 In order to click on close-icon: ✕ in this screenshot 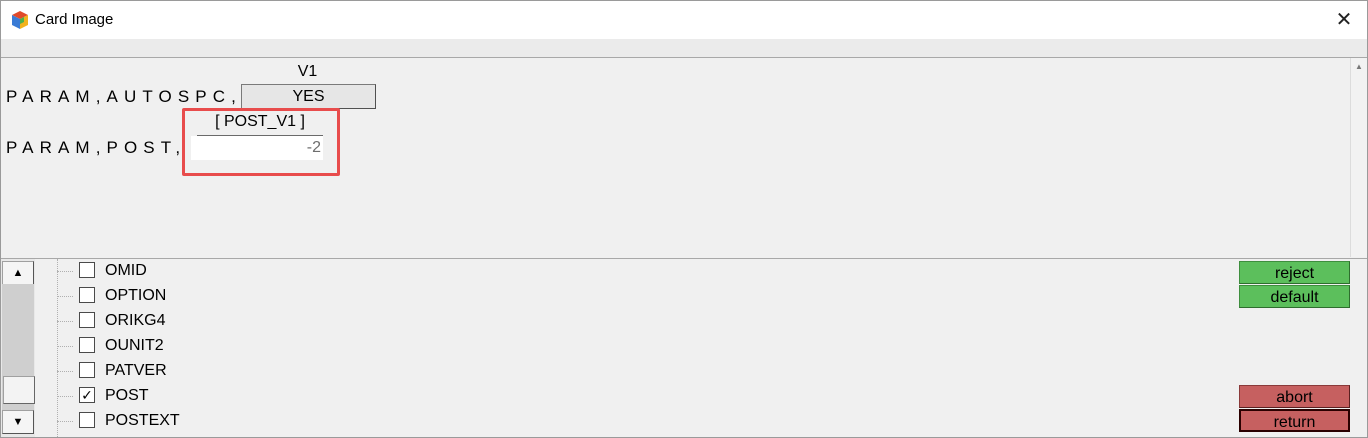, I will do `click(1344, 20)`.